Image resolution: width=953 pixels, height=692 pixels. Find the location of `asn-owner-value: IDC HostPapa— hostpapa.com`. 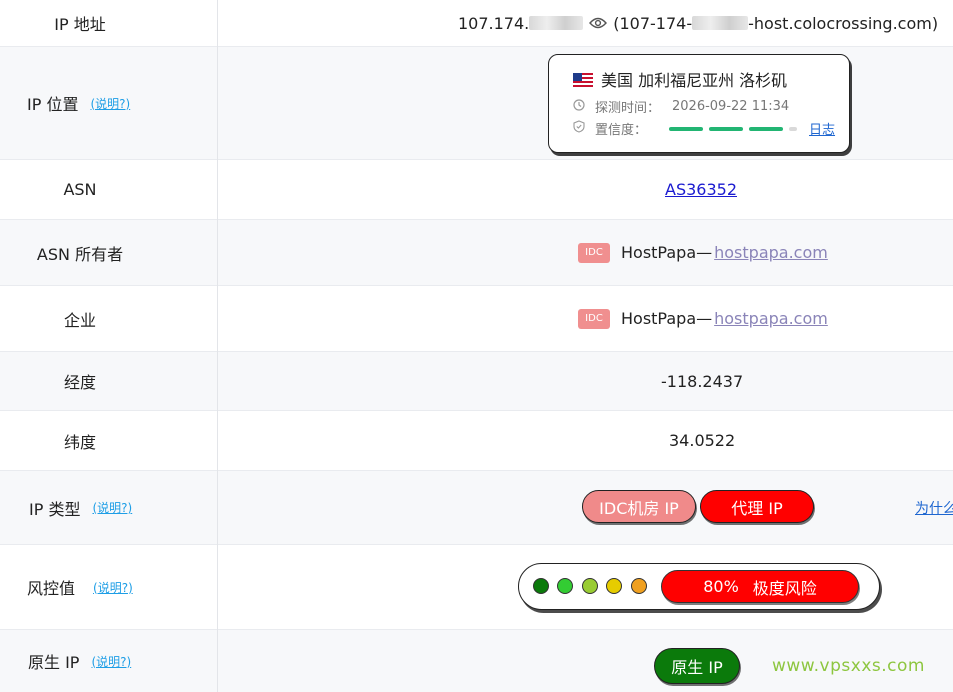

asn-owner-value: IDC HostPapa— hostpapa.com is located at coordinates (703, 252).